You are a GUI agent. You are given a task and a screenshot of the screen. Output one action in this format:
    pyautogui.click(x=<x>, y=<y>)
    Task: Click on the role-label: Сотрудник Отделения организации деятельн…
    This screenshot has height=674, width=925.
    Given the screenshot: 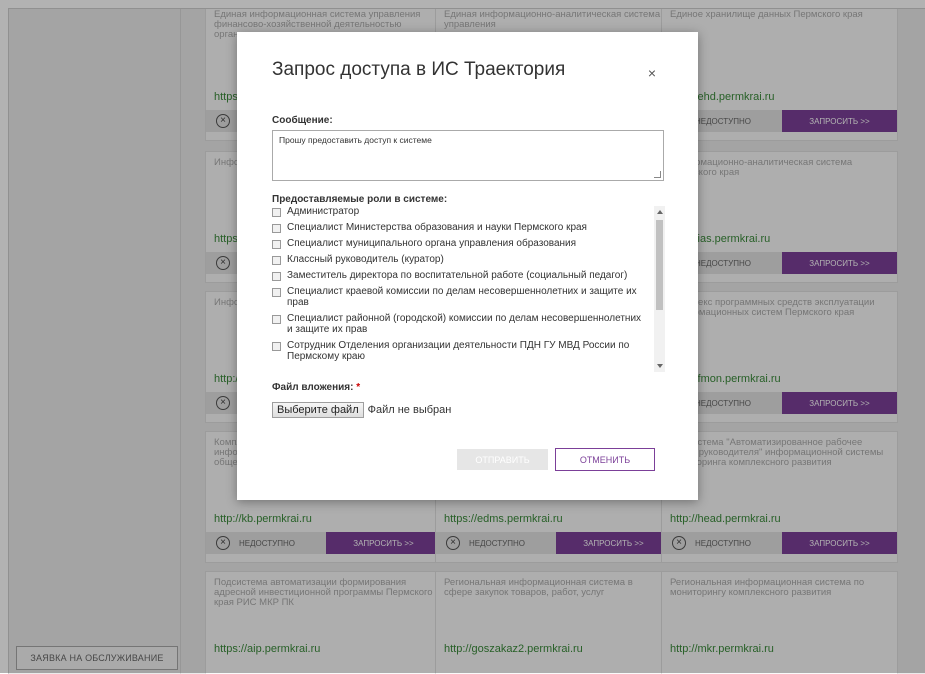 What is the action you would take?
    pyautogui.click(x=458, y=351)
    